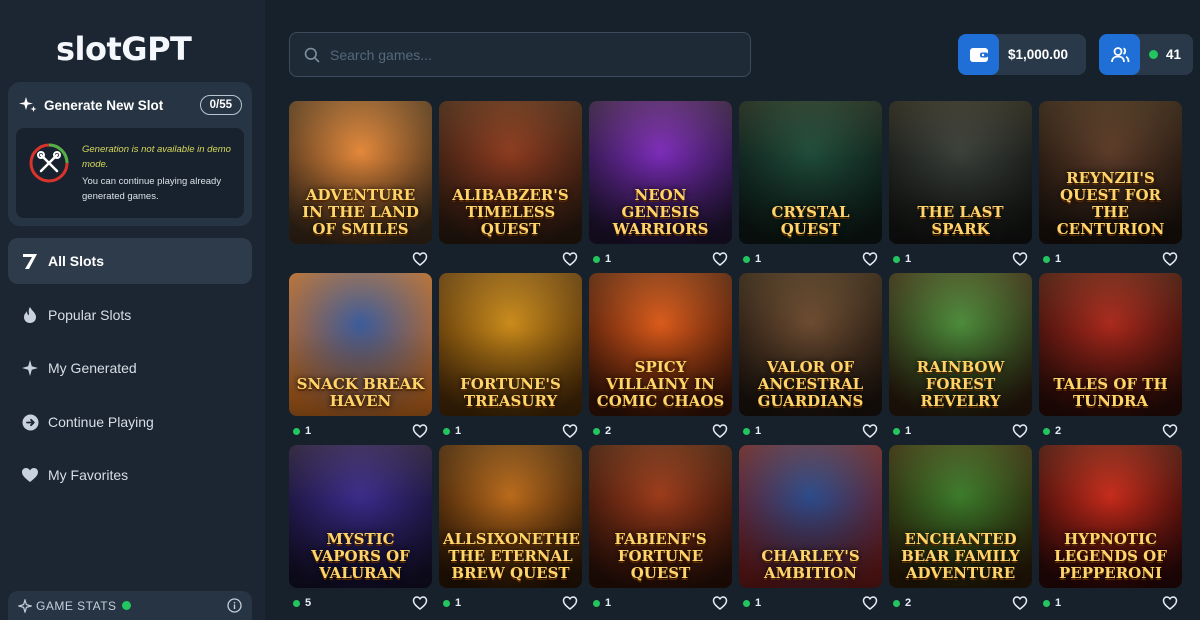  I want to click on nav-my-generated: My Generated, so click(130, 368).